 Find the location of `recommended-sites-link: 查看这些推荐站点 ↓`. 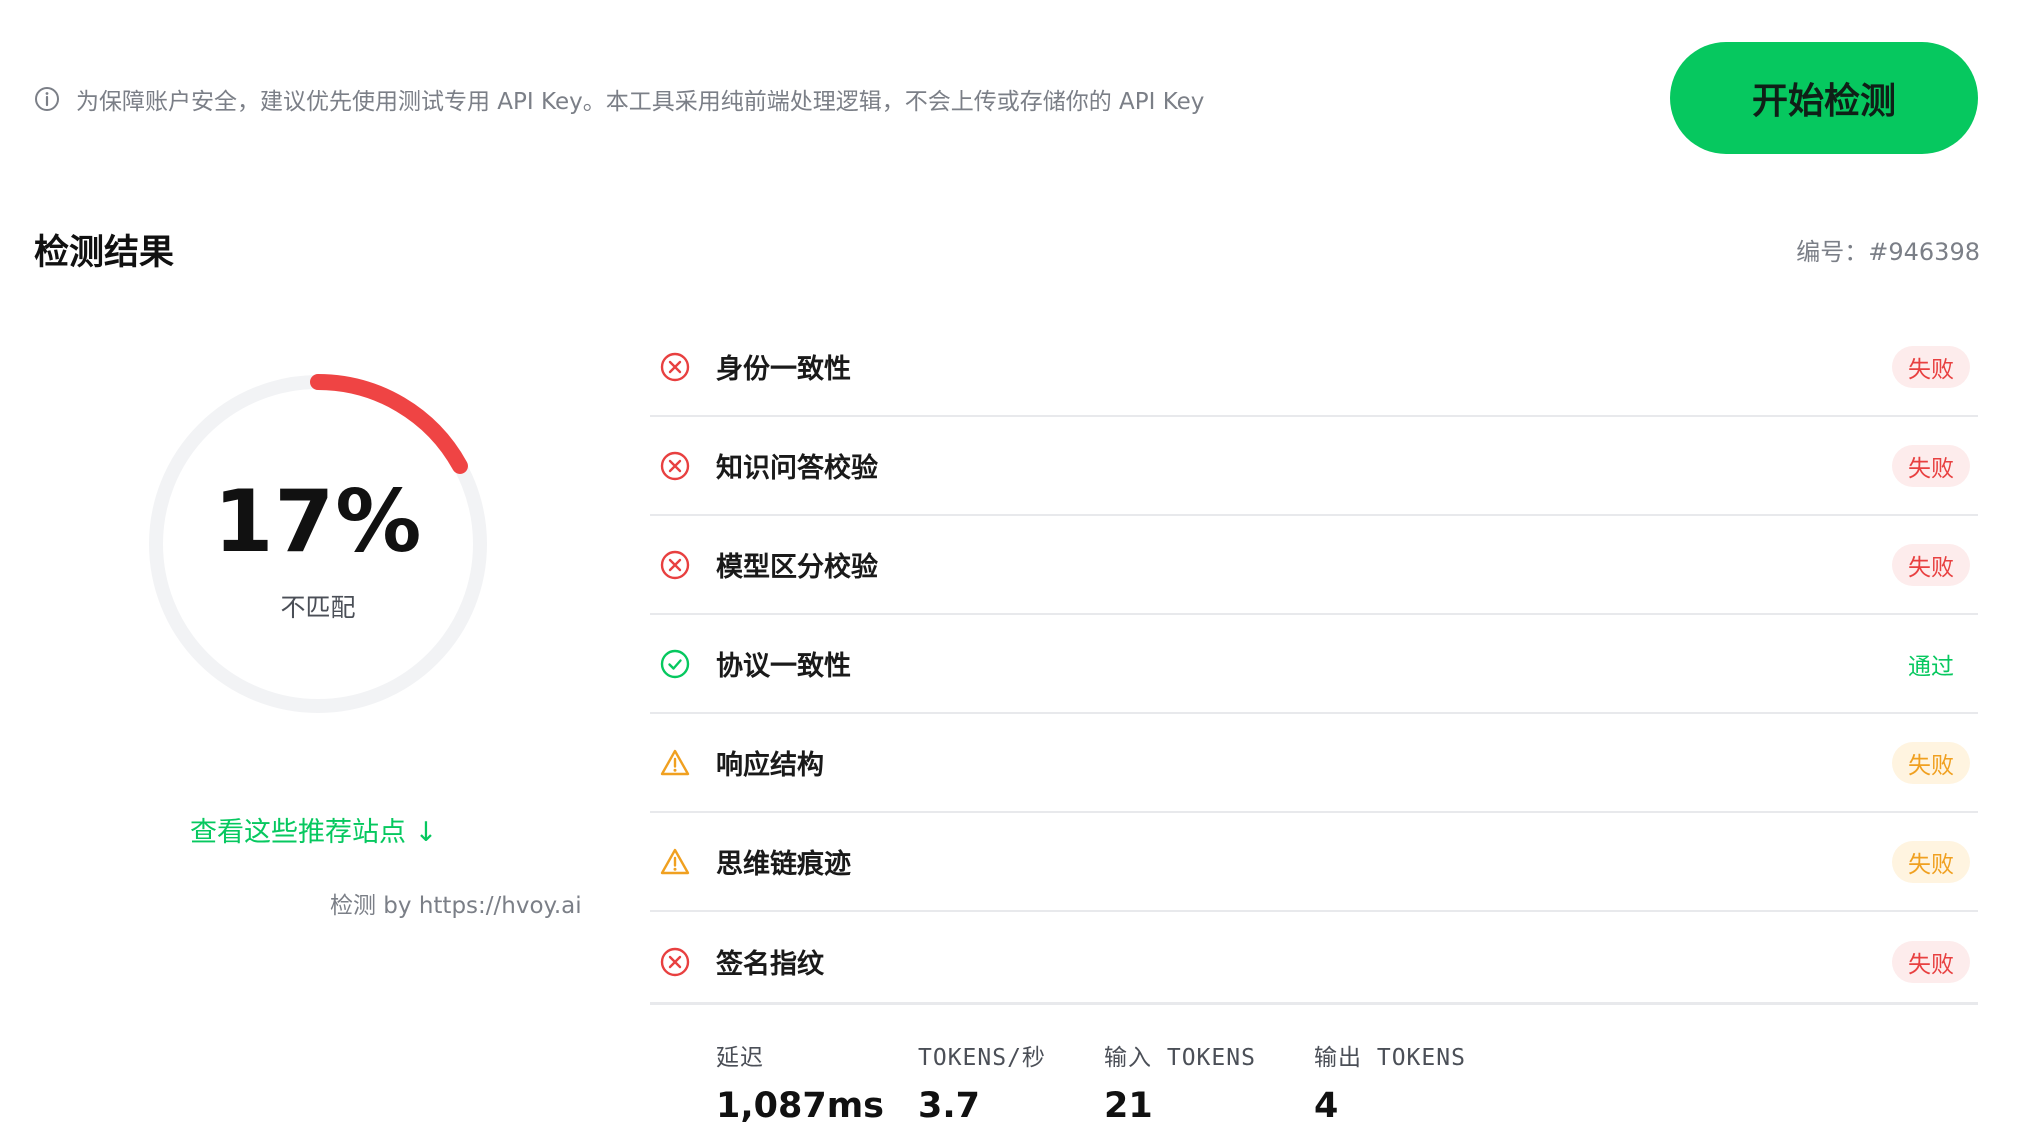

recommended-sites-link: 查看这些推荐站点 ↓ is located at coordinates (313, 829).